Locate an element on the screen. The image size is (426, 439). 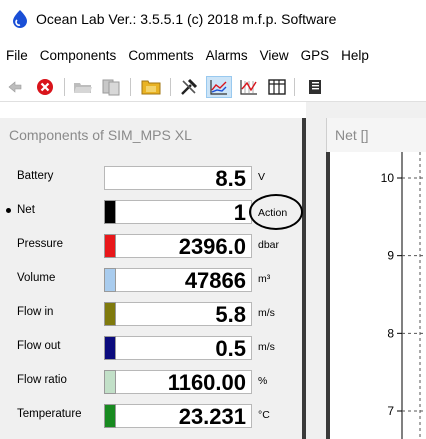
component-row-flow-in: Flow in 5.8 m/s is located at coordinates (153, 313).